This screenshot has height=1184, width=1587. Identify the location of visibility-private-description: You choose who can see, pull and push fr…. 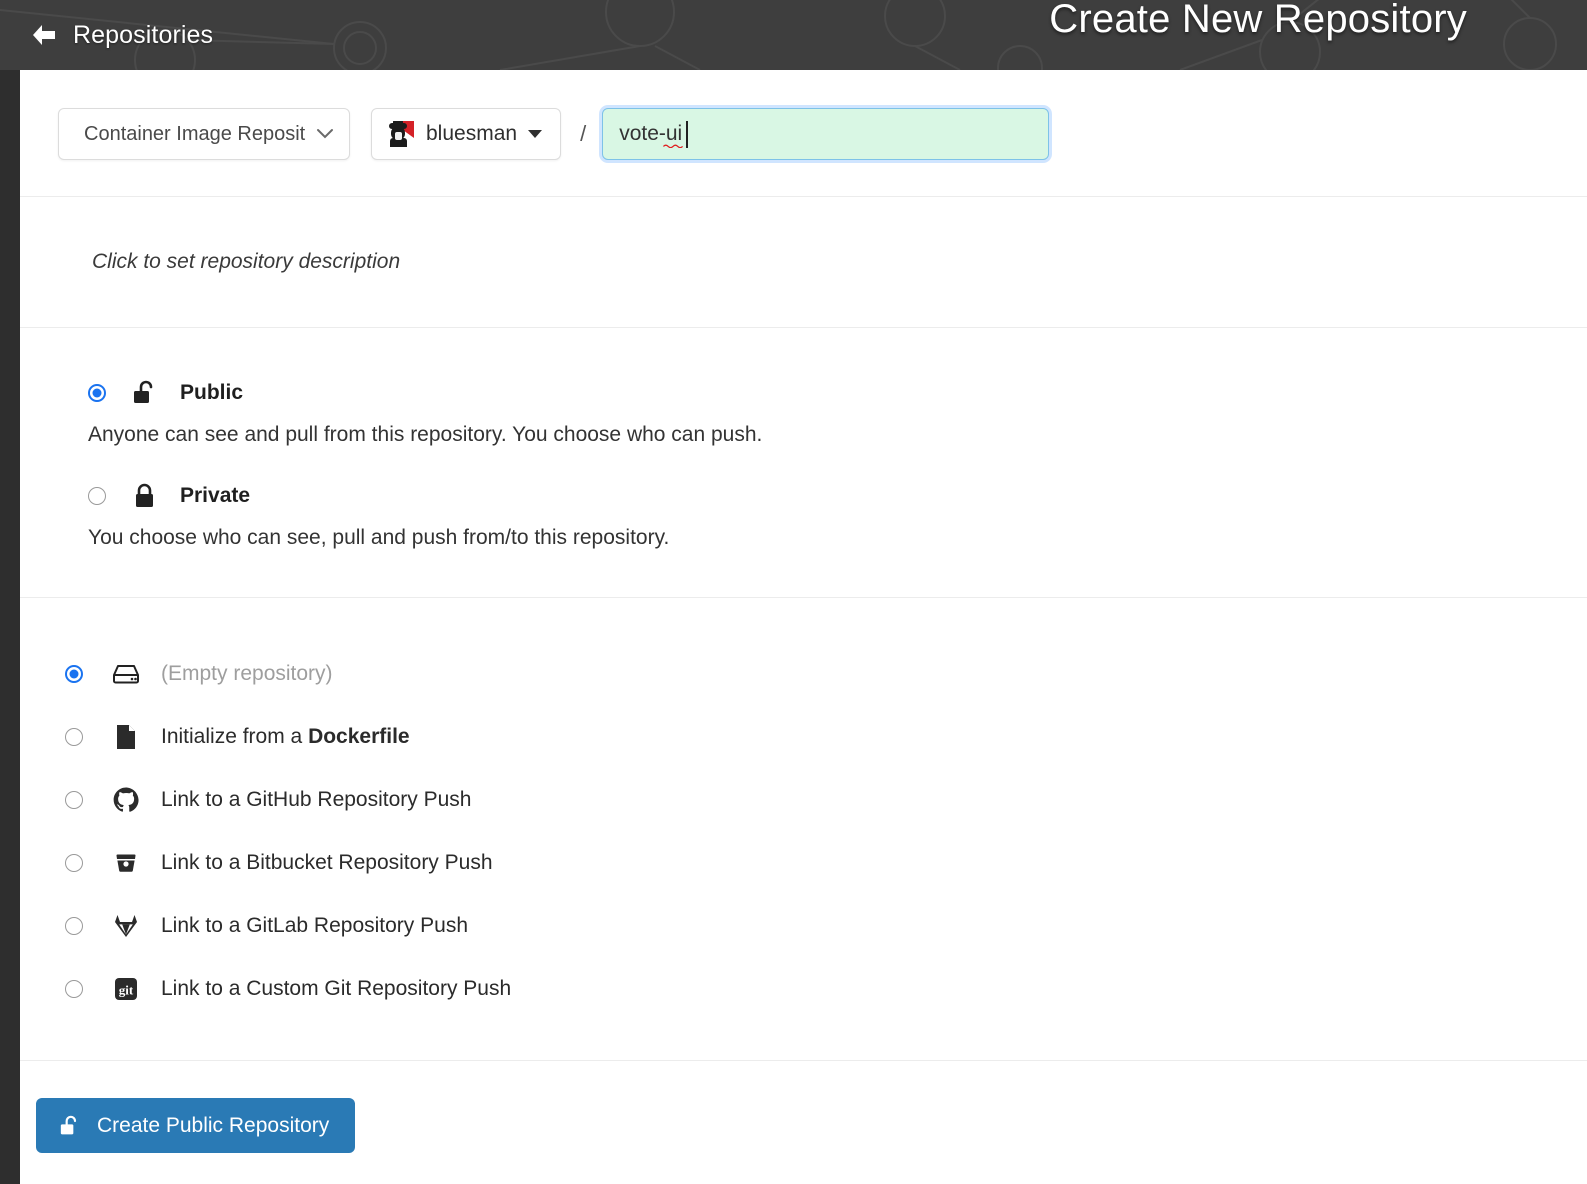
(379, 537).